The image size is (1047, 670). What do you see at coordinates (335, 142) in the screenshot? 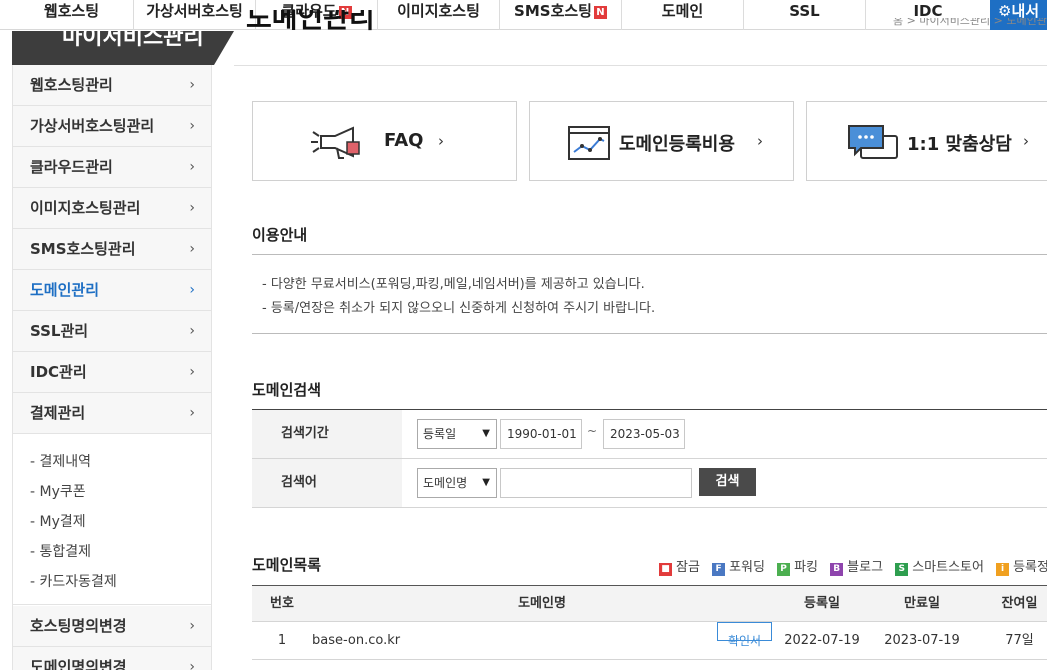
I see `megaphone-icon` at bounding box center [335, 142].